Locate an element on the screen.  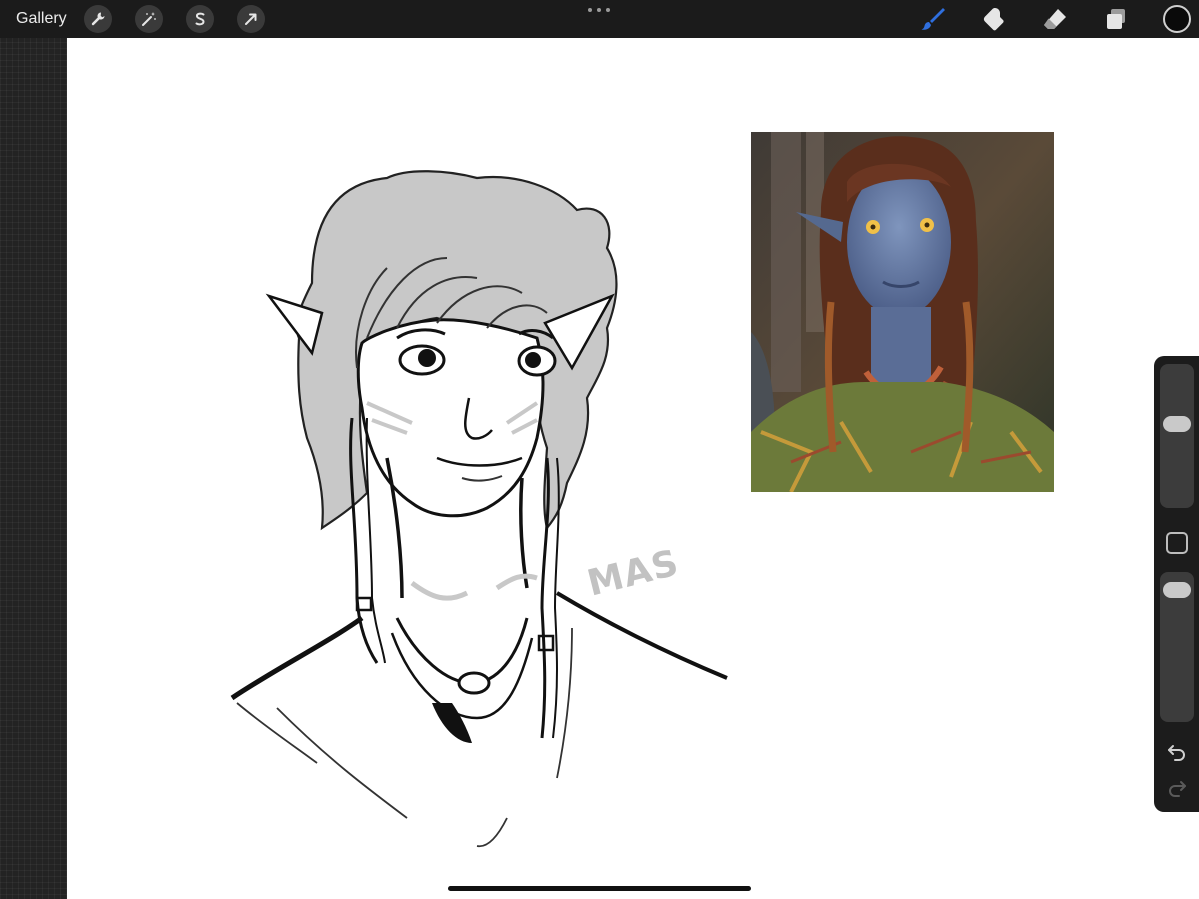
brush-size-slider is located at coordinates (1177, 436).